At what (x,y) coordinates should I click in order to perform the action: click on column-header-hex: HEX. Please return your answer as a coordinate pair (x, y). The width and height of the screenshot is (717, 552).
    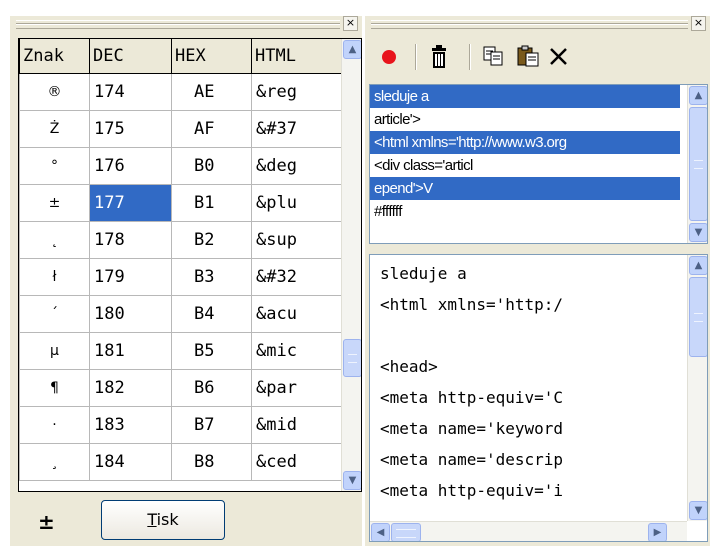
    Looking at the image, I should click on (211, 56).